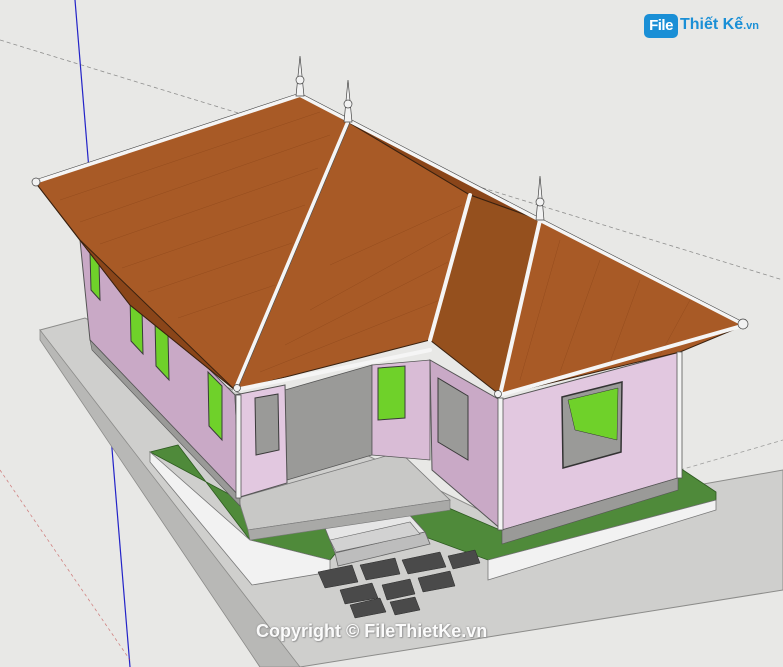 Image resolution: width=783 pixels, height=667 pixels. What do you see at coordinates (36, 182) in the screenshot?
I see `eave-ornament-left` at bounding box center [36, 182].